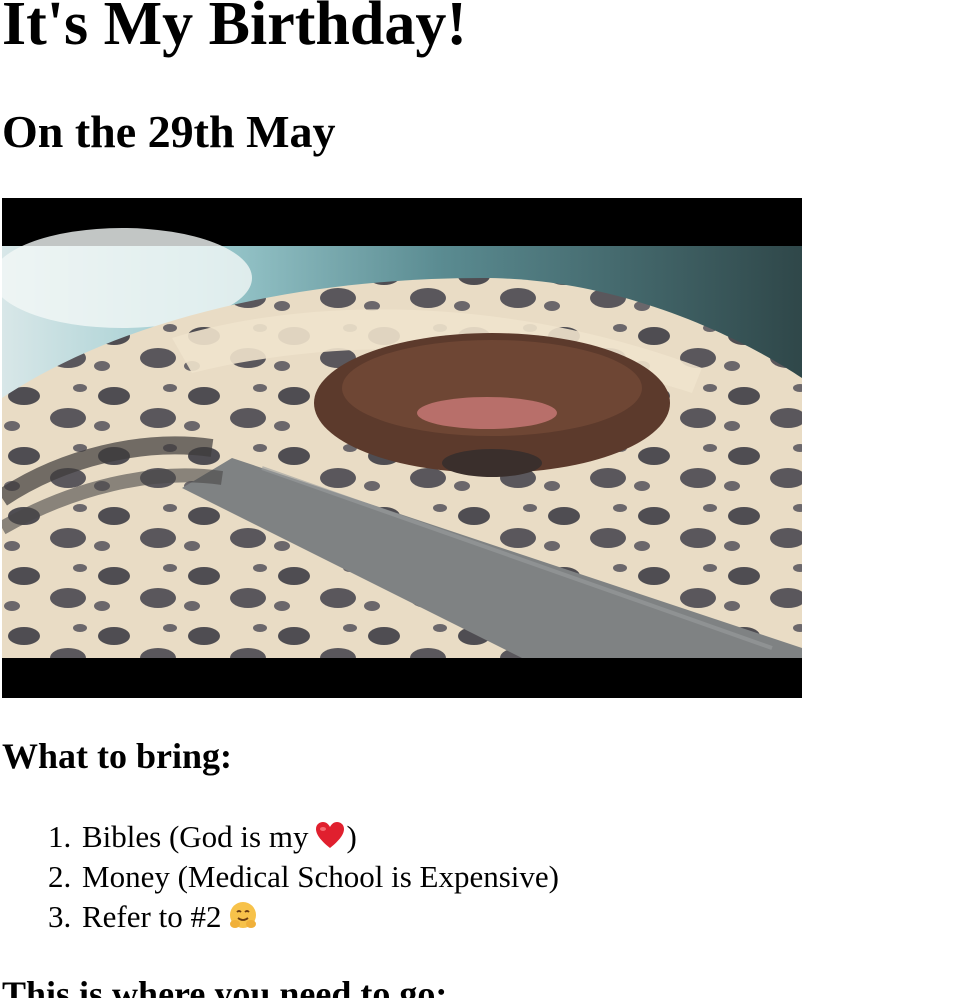 The image size is (970, 998). I want to click on list-item-number: 2., so click(60, 876).